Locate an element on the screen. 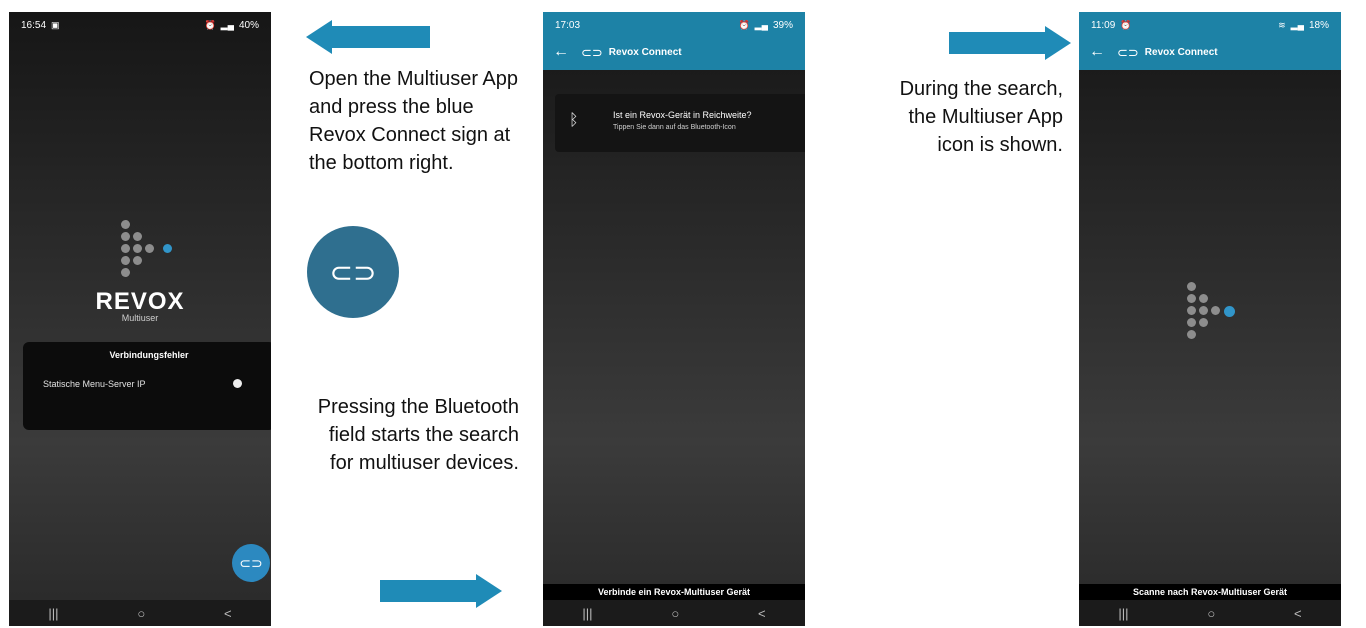 Image resolution: width=1366 pixels, height=628 pixels. static-ip-toggle is located at coordinates (237, 383).